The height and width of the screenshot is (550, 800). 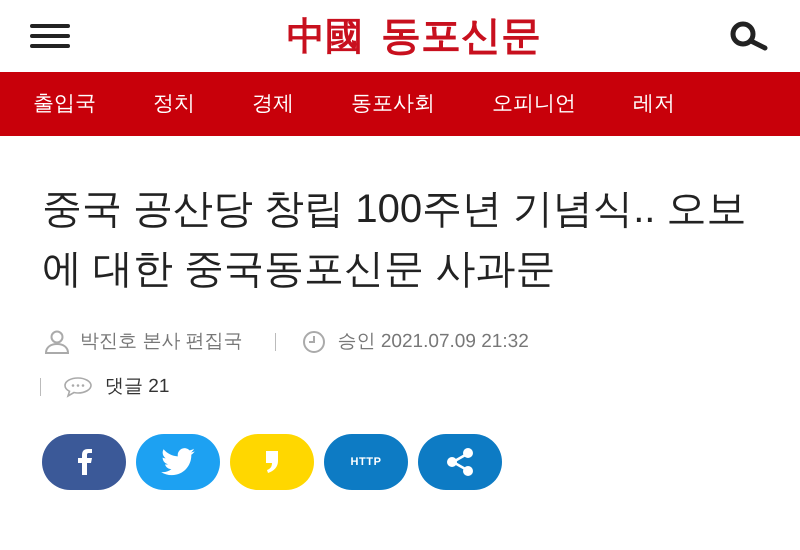 I want to click on search-icon, so click(x=749, y=36).